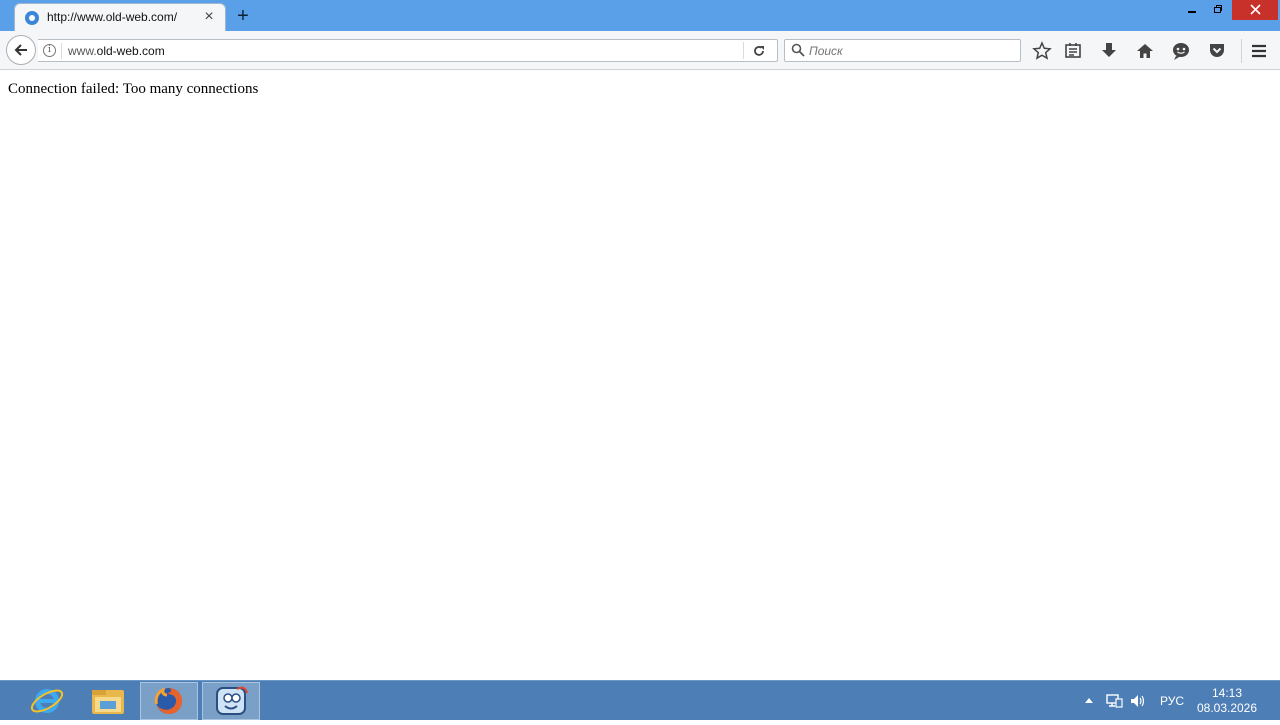  What do you see at coordinates (243, 16) in the screenshot?
I see `new-tab-button: +` at bounding box center [243, 16].